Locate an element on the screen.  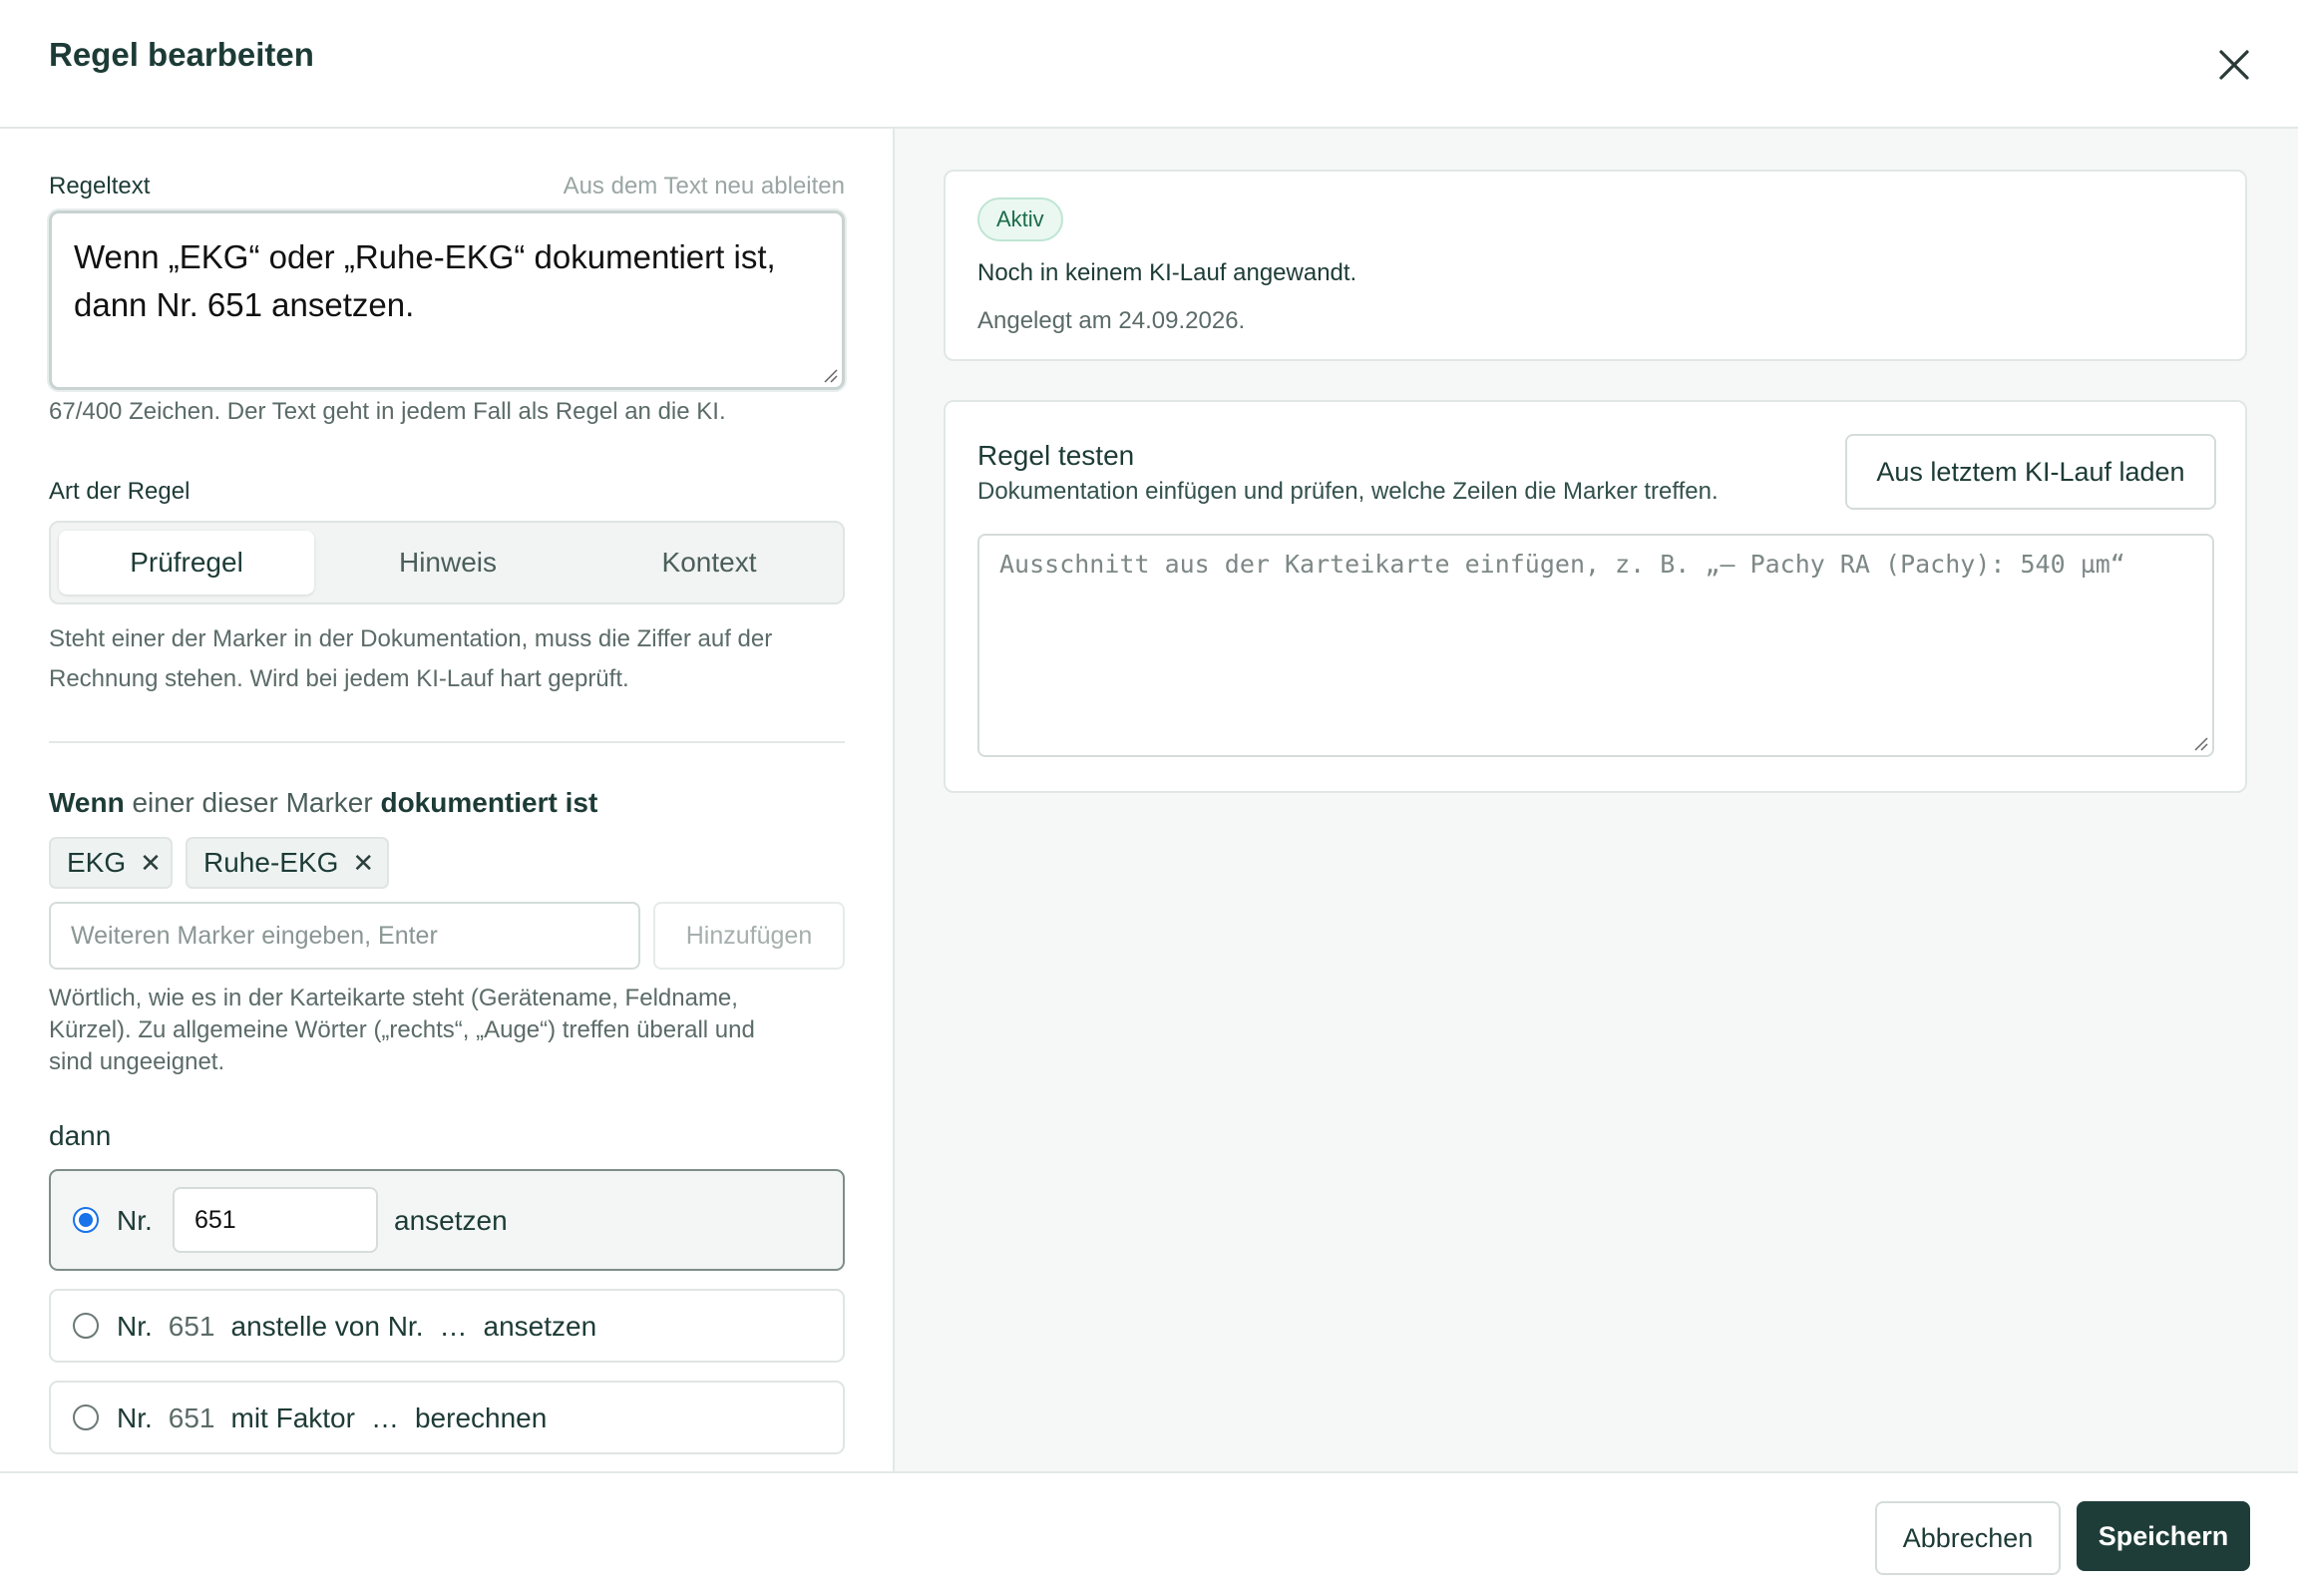
save-button: Speichern is located at coordinates (2163, 1536).